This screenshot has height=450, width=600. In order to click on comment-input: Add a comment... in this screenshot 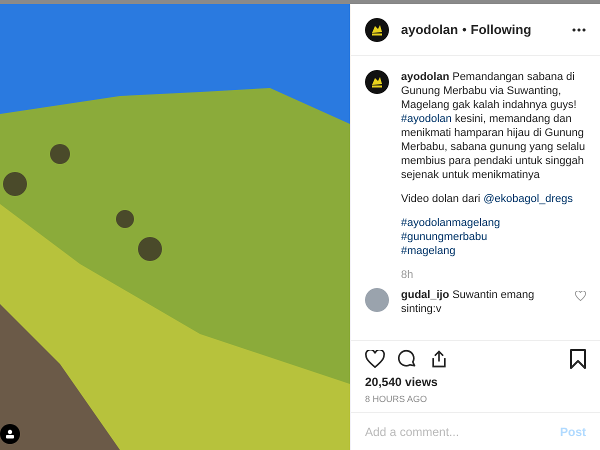, I will do `click(462, 431)`.